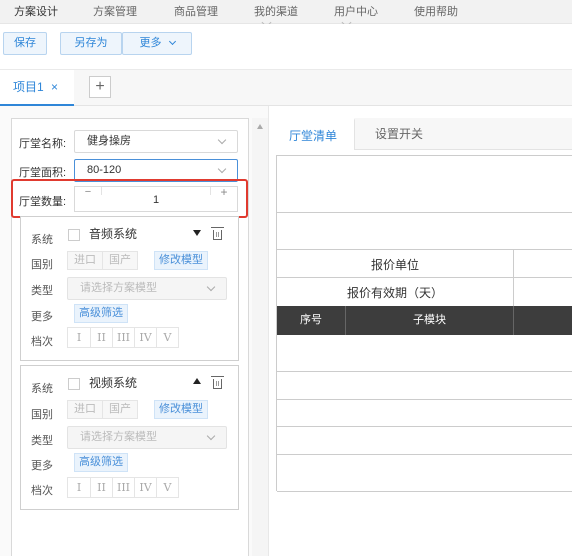 This screenshot has width=572, height=556. What do you see at coordinates (115, 12) in the screenshot?
I see `menu-item-scheme-management: 方案管理` at bounding box center [115, 12].